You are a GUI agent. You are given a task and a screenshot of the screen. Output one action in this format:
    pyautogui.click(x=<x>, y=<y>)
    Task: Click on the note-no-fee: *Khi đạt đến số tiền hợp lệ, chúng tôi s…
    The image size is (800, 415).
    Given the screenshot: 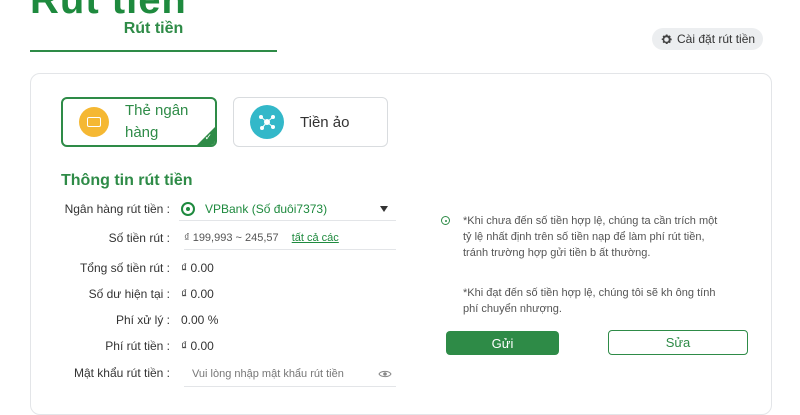 What is the action you would take?
    pyautogui.click(x=589, y=301)
    